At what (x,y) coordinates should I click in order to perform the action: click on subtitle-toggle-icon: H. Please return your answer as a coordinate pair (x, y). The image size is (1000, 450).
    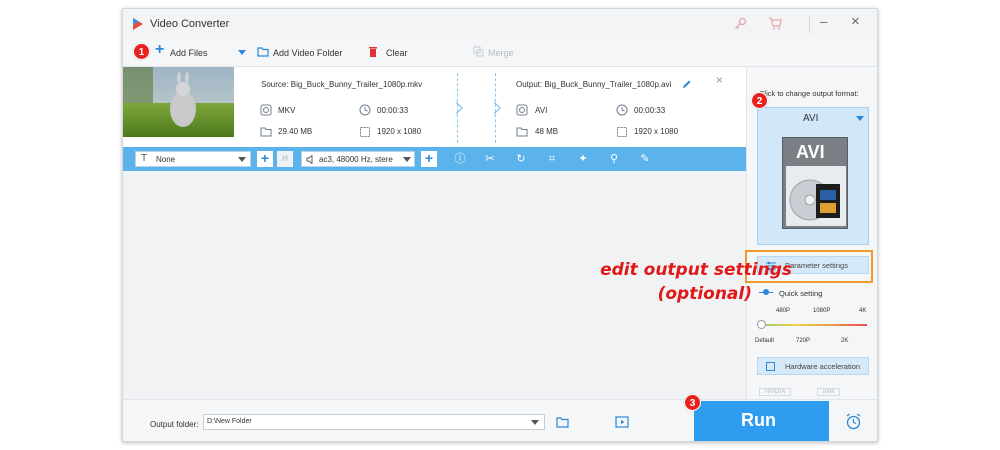
    Looking at the image, I should click on (285, 159).